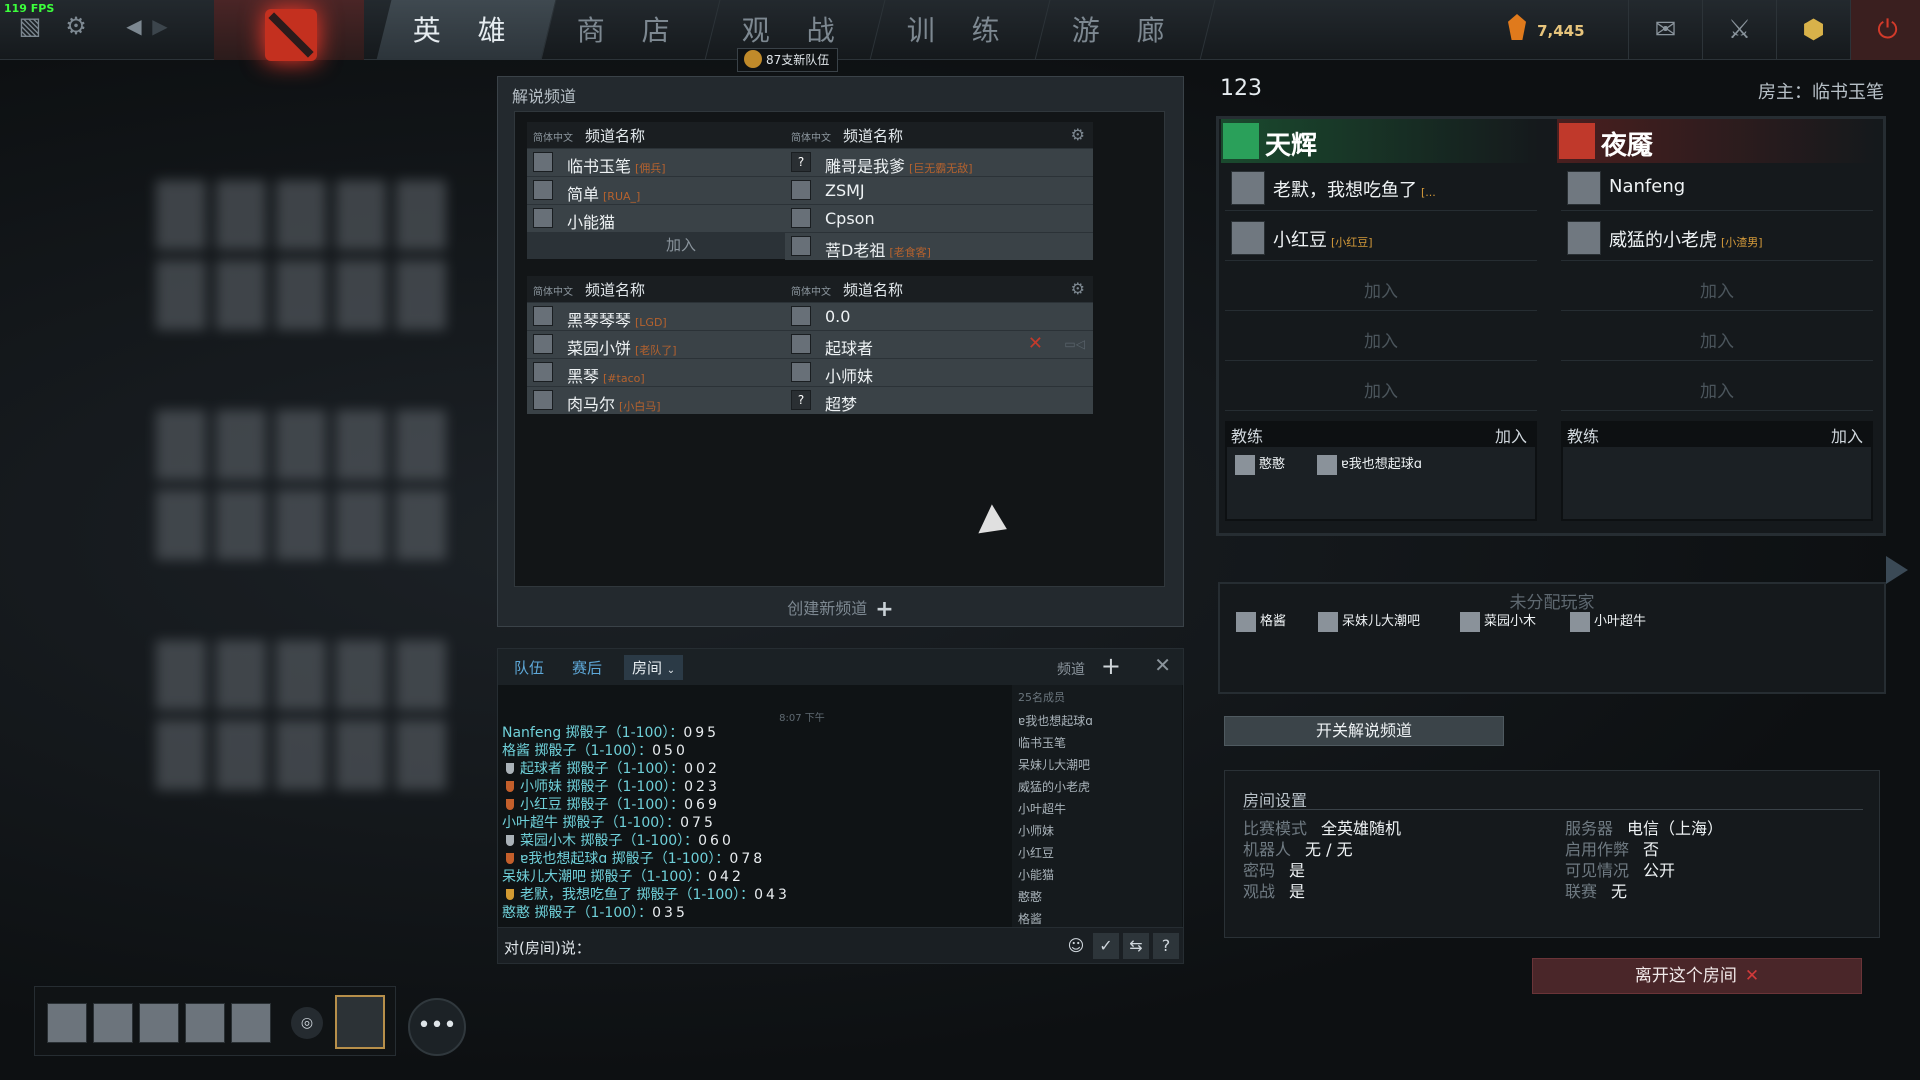 The image size is (1920, 1080). What do you see at coordinates (30, 26) in the screenshot?
I see `dashboard-icon: ▧` at bounding box center [30, 26].